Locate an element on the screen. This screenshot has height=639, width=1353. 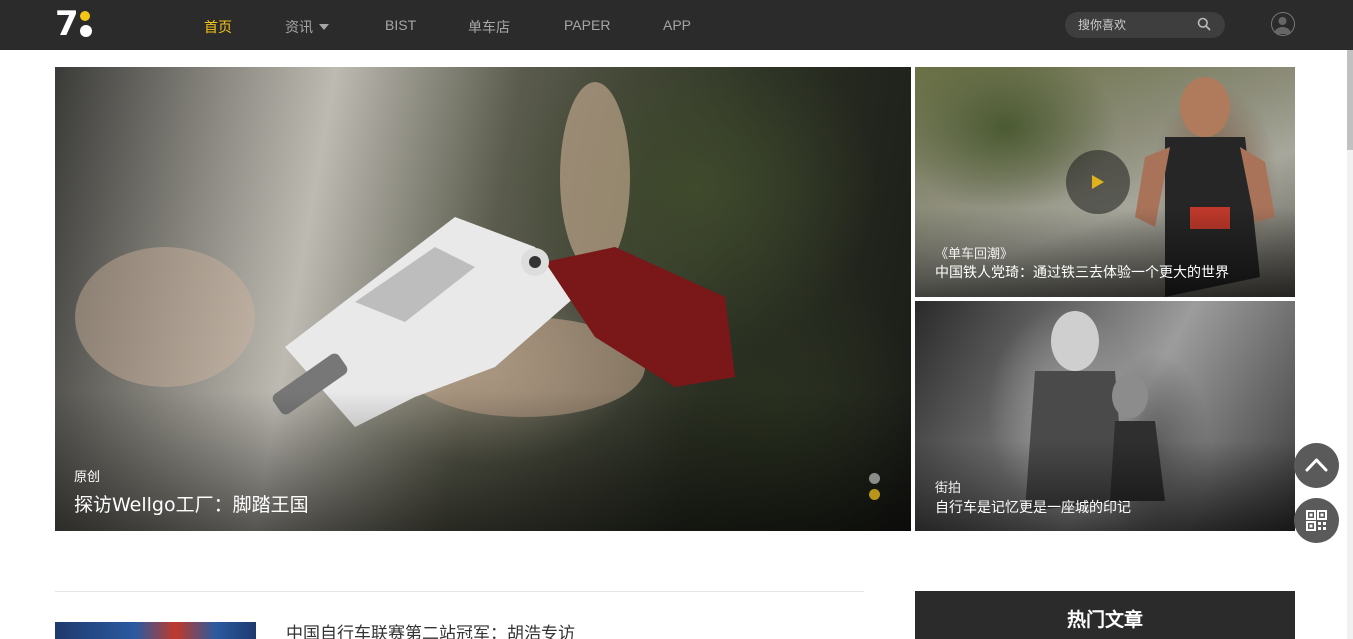
slider-dots is located at coordinates (874, 489).